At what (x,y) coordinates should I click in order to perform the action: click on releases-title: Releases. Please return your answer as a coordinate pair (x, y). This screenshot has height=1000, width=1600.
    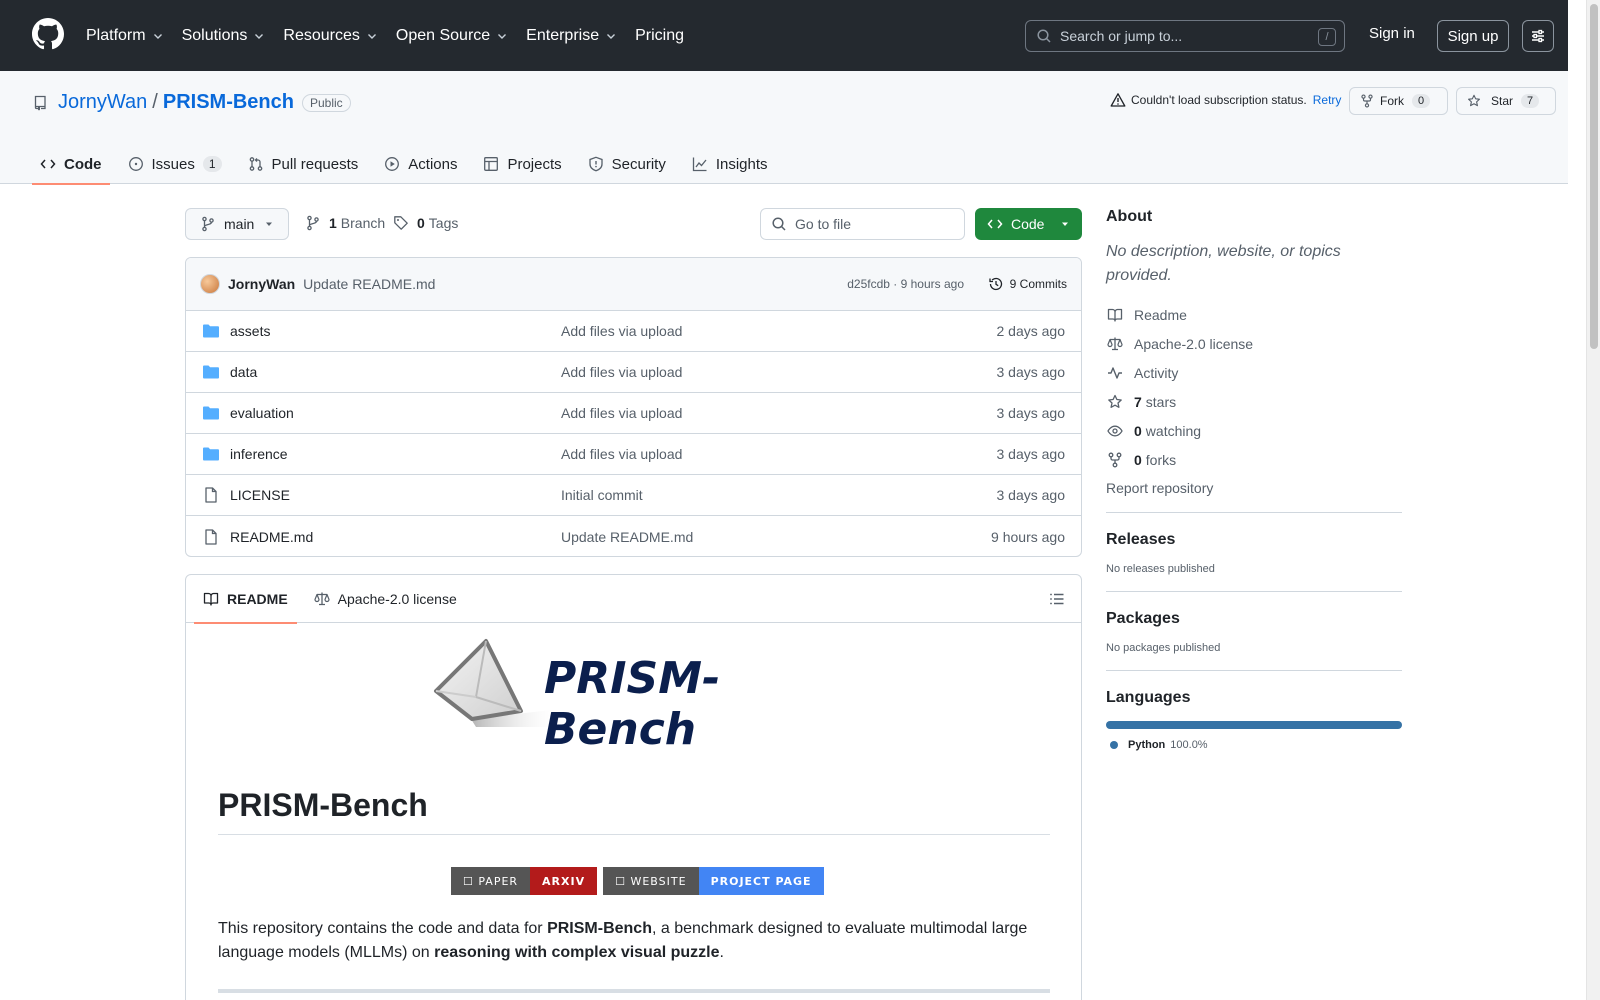
    Looking at the image, I should click on (1254, 540).